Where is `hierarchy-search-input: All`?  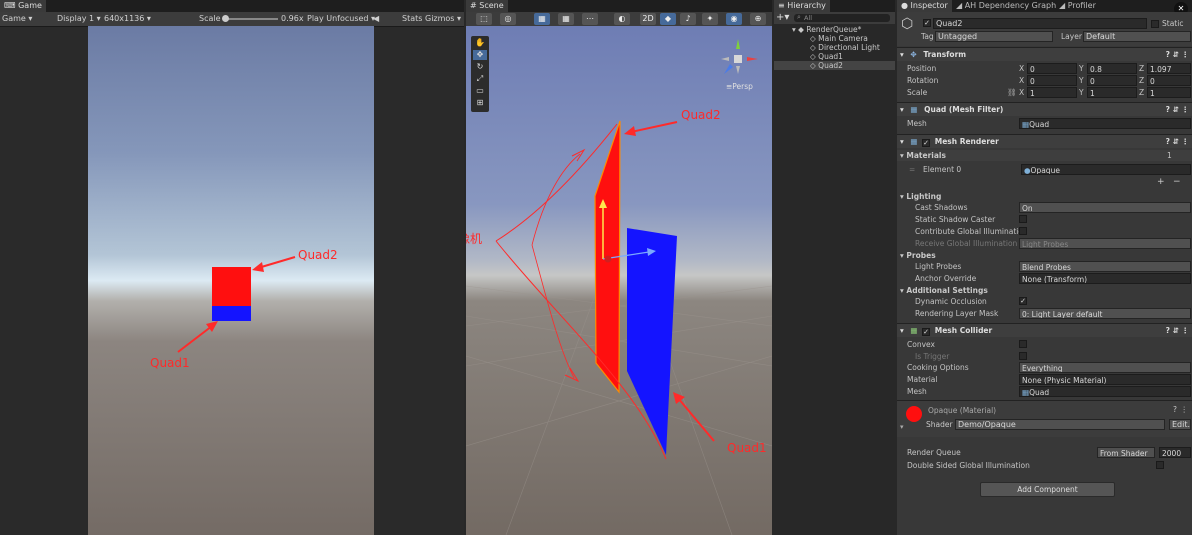
hierarchy-search-input: All is located at coordinates (842, 18).